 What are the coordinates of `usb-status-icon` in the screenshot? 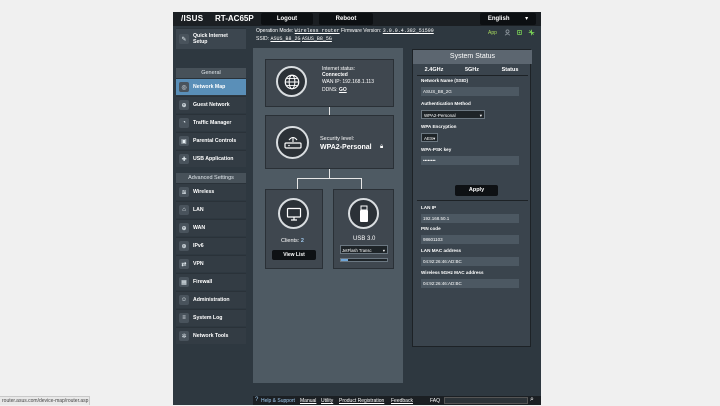 It's located at (519, 32).